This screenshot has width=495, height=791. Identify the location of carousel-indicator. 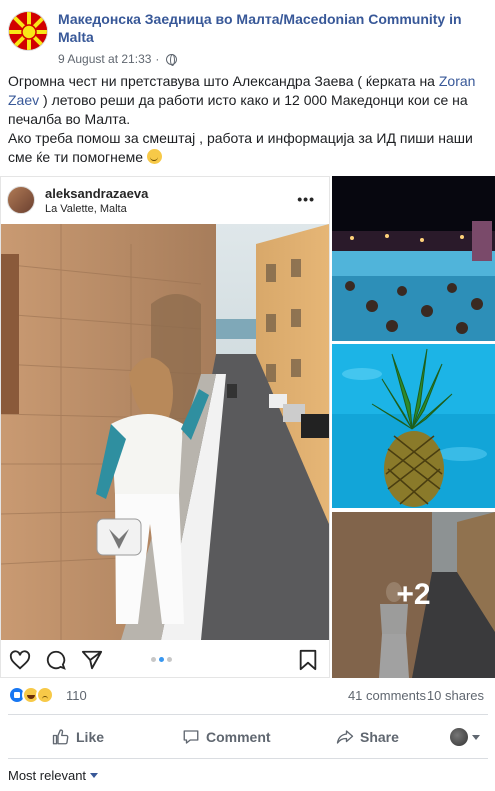
(161, 659).